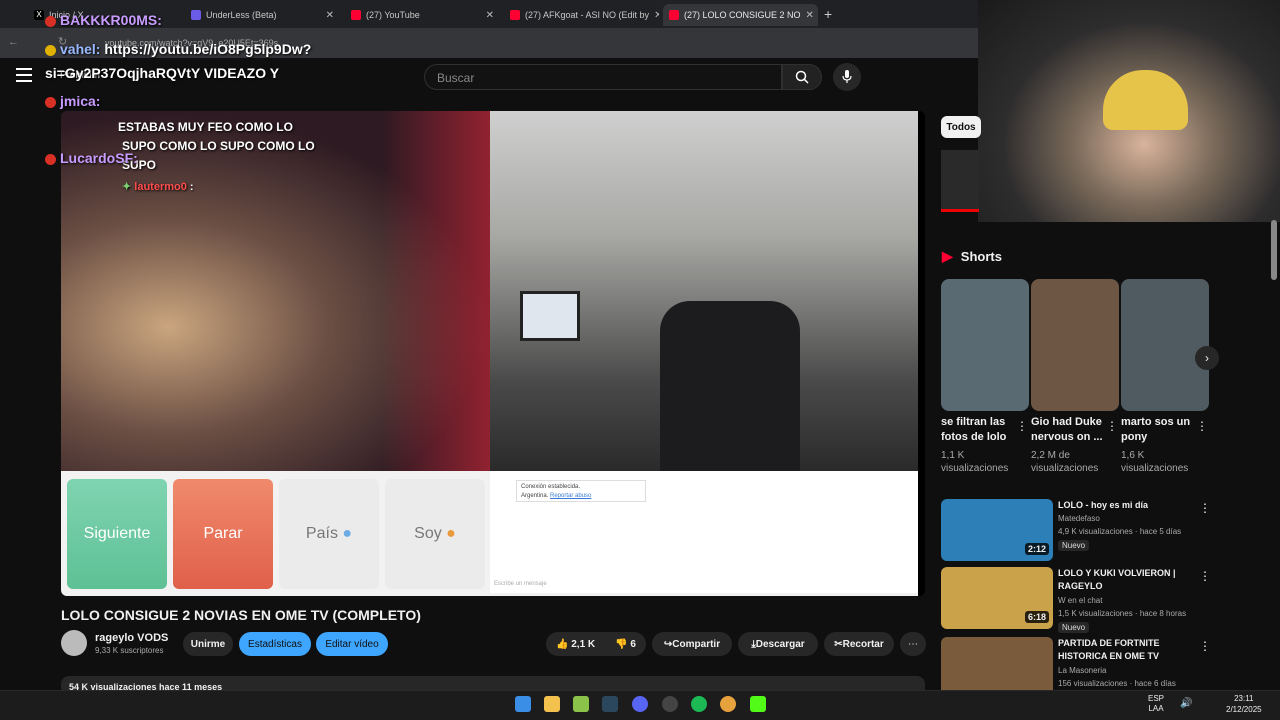 This screenshot has width=1280, height=720. I want to click on share-label: Compartir, so click(696, 644).